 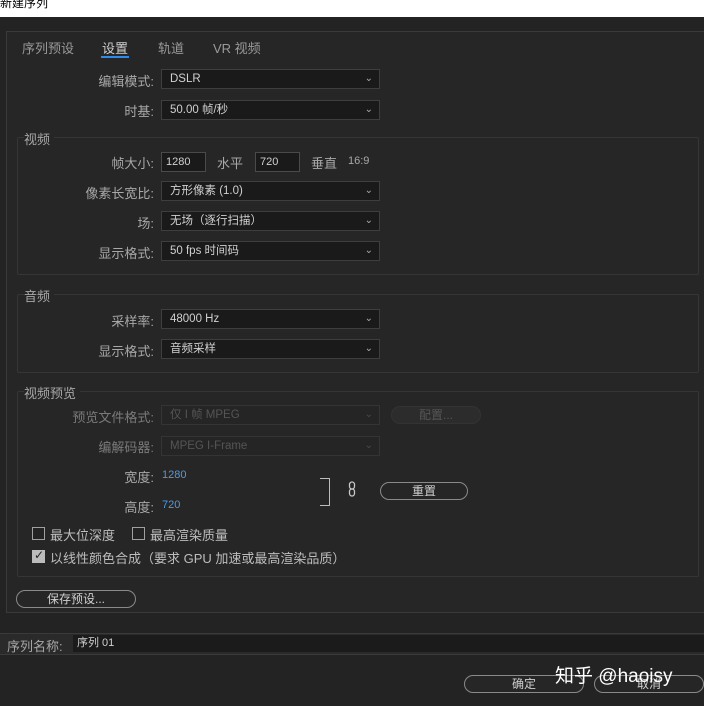 What do you see at coordinates (270, 191) in the screenshot?
I see `pixel-aspect-dropdown: 方形像素 (1.0) ⌄` at bounding box center [270, 191].